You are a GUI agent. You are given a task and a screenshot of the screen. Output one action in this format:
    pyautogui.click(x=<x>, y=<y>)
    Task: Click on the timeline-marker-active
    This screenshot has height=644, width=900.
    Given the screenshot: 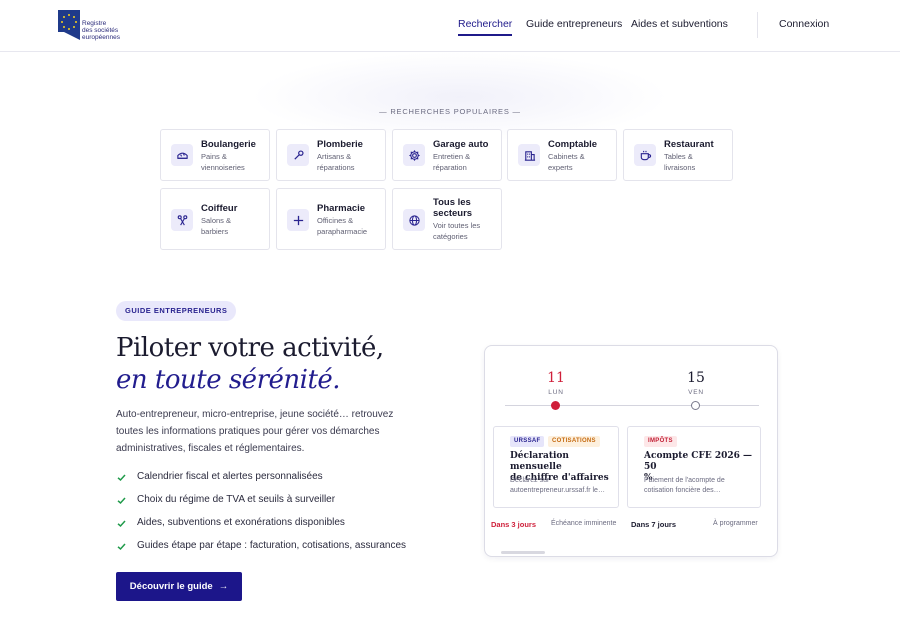 What is the action you would take?
    pyautogui.click(x=555, y=405)
    